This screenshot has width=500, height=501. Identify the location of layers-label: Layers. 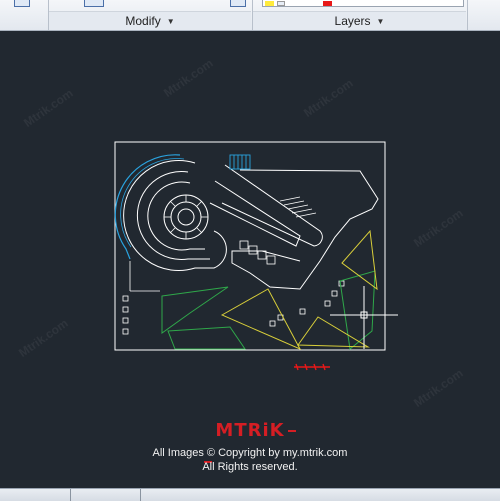
(352, 21).